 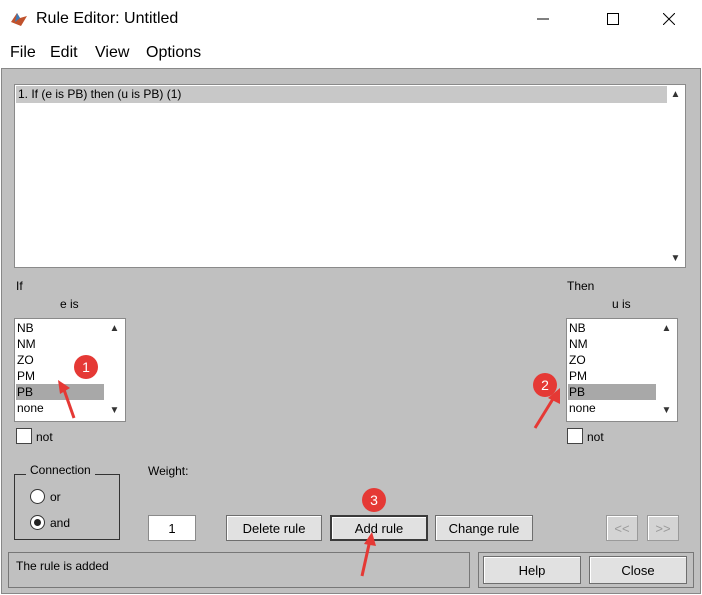 What do you see at coordinates (60, 470) in the screenshot?
I see `connection-label: Connection` at bounding box center [60, 470].